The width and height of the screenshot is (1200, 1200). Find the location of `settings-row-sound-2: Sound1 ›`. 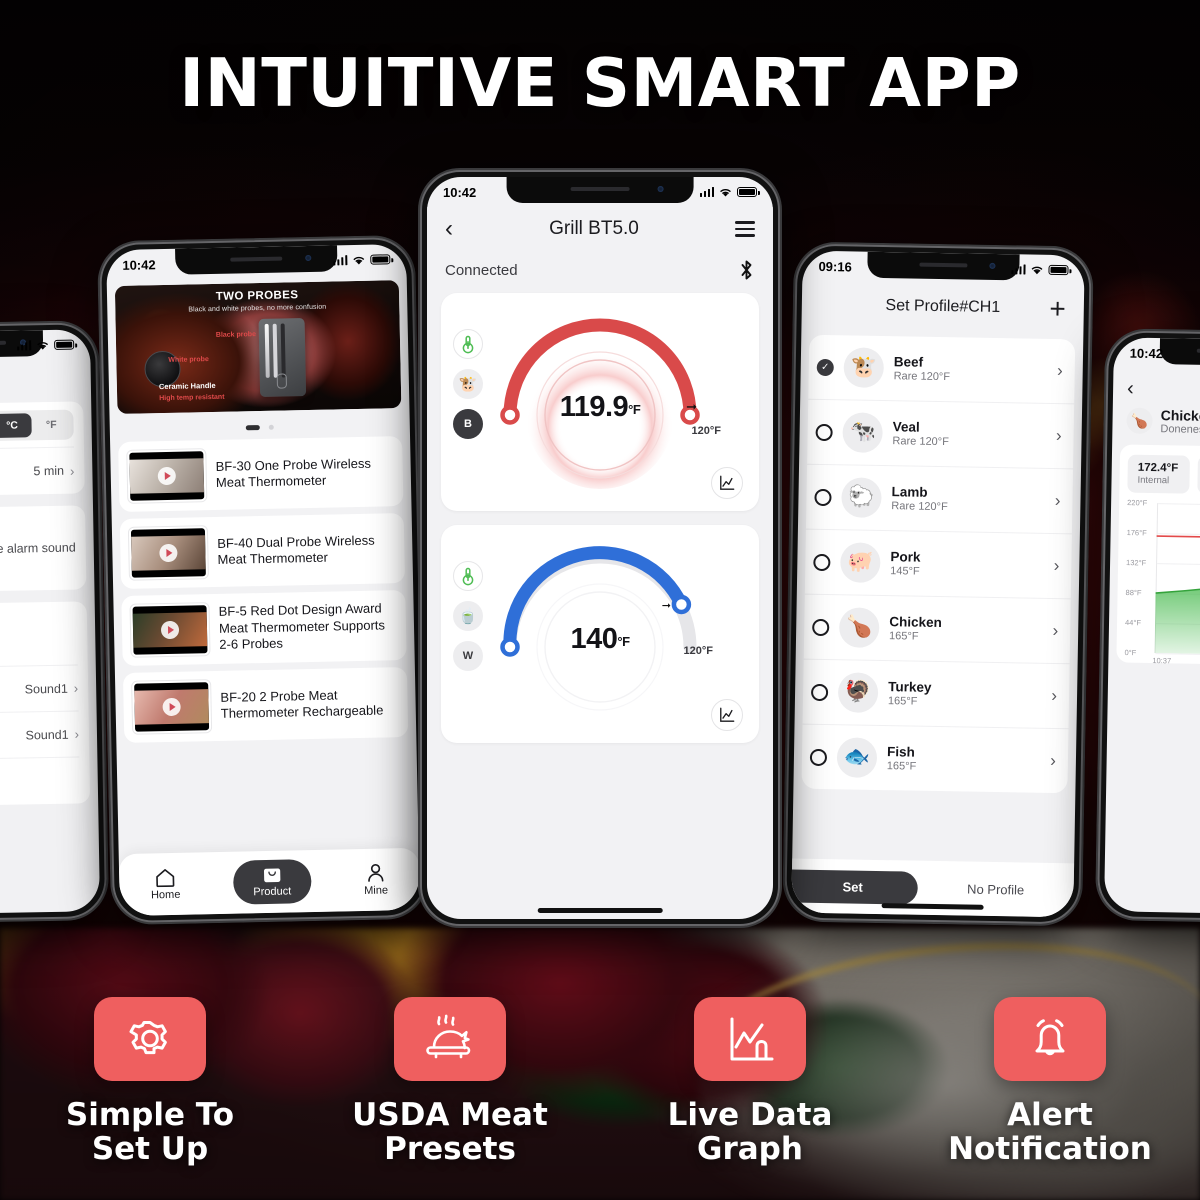

settings-row-sound-2: Sound1 › is located at coordinates (39, 690).